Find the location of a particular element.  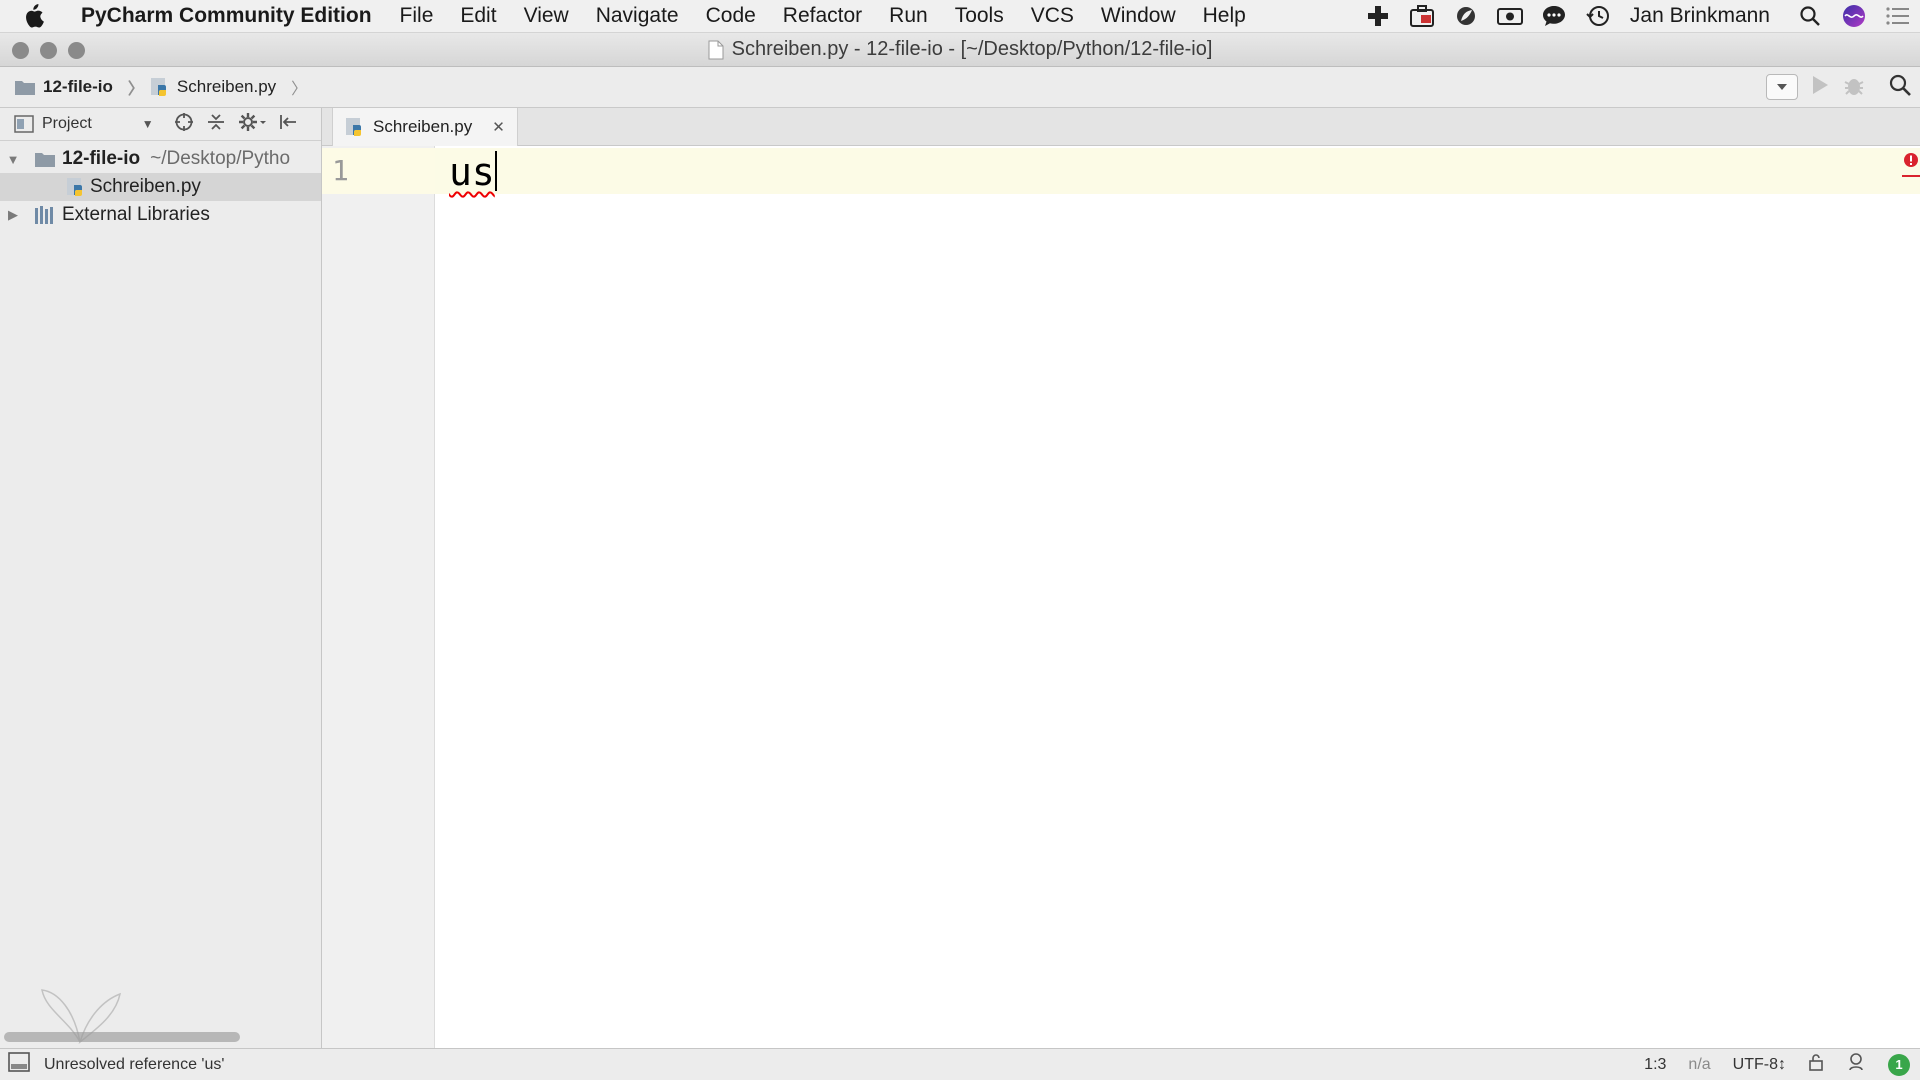

project-root-path: ~/Desktop/Pytho is located at coordinates (220, 158).